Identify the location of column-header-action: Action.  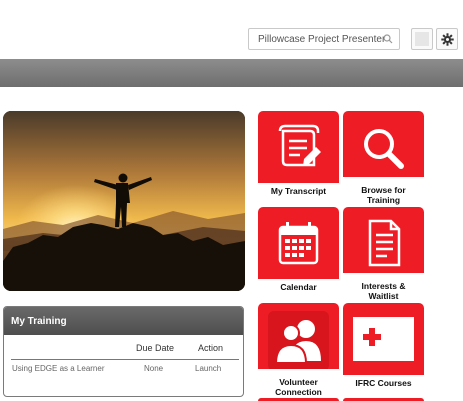
(211, 348).